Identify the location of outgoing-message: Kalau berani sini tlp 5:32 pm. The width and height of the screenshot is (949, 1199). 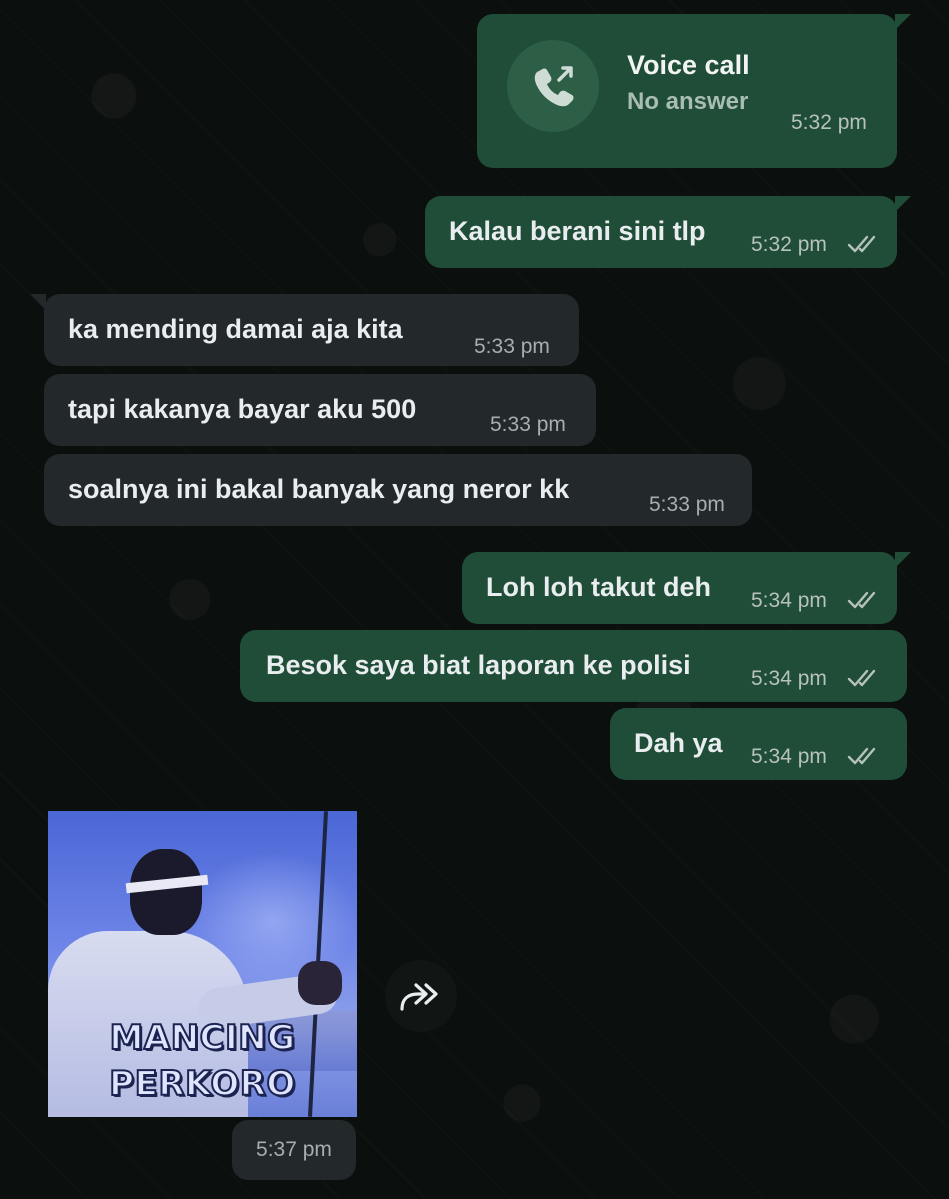
(668, 232).